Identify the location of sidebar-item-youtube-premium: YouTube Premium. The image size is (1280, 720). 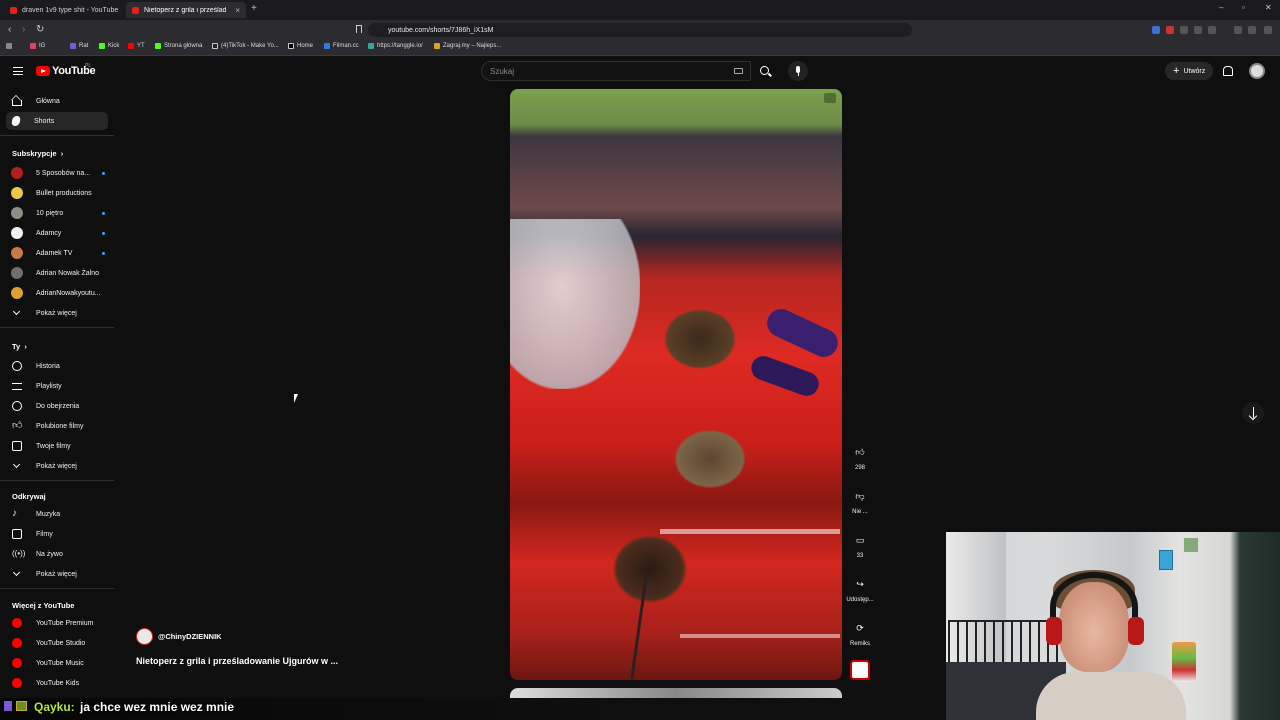
(57, 623).